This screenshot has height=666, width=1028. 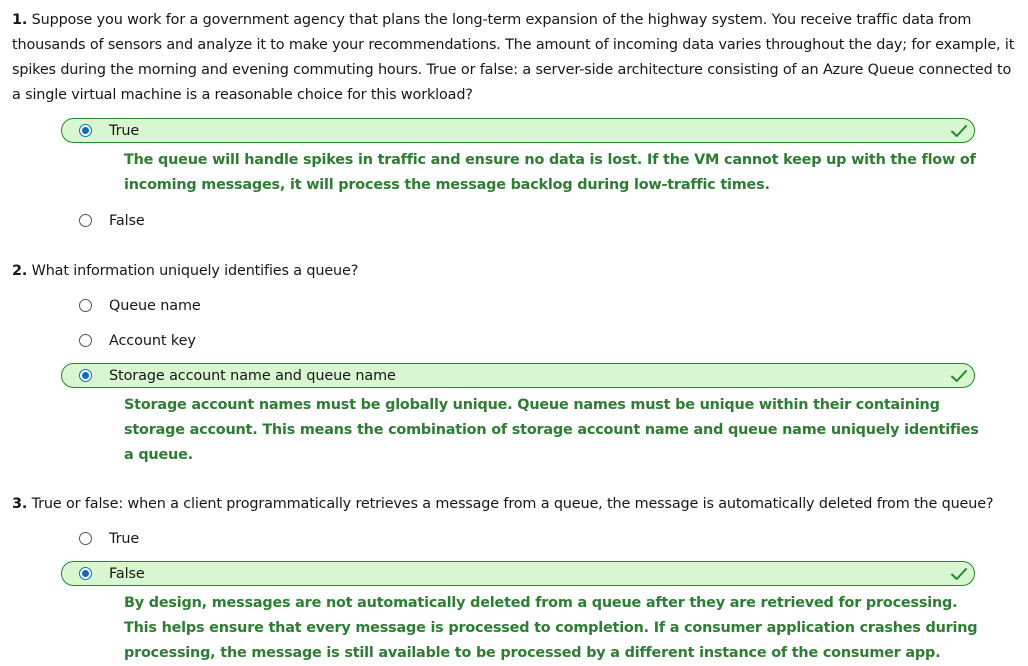 I want to click on option-label: Account key, so click(x=152, y=340).